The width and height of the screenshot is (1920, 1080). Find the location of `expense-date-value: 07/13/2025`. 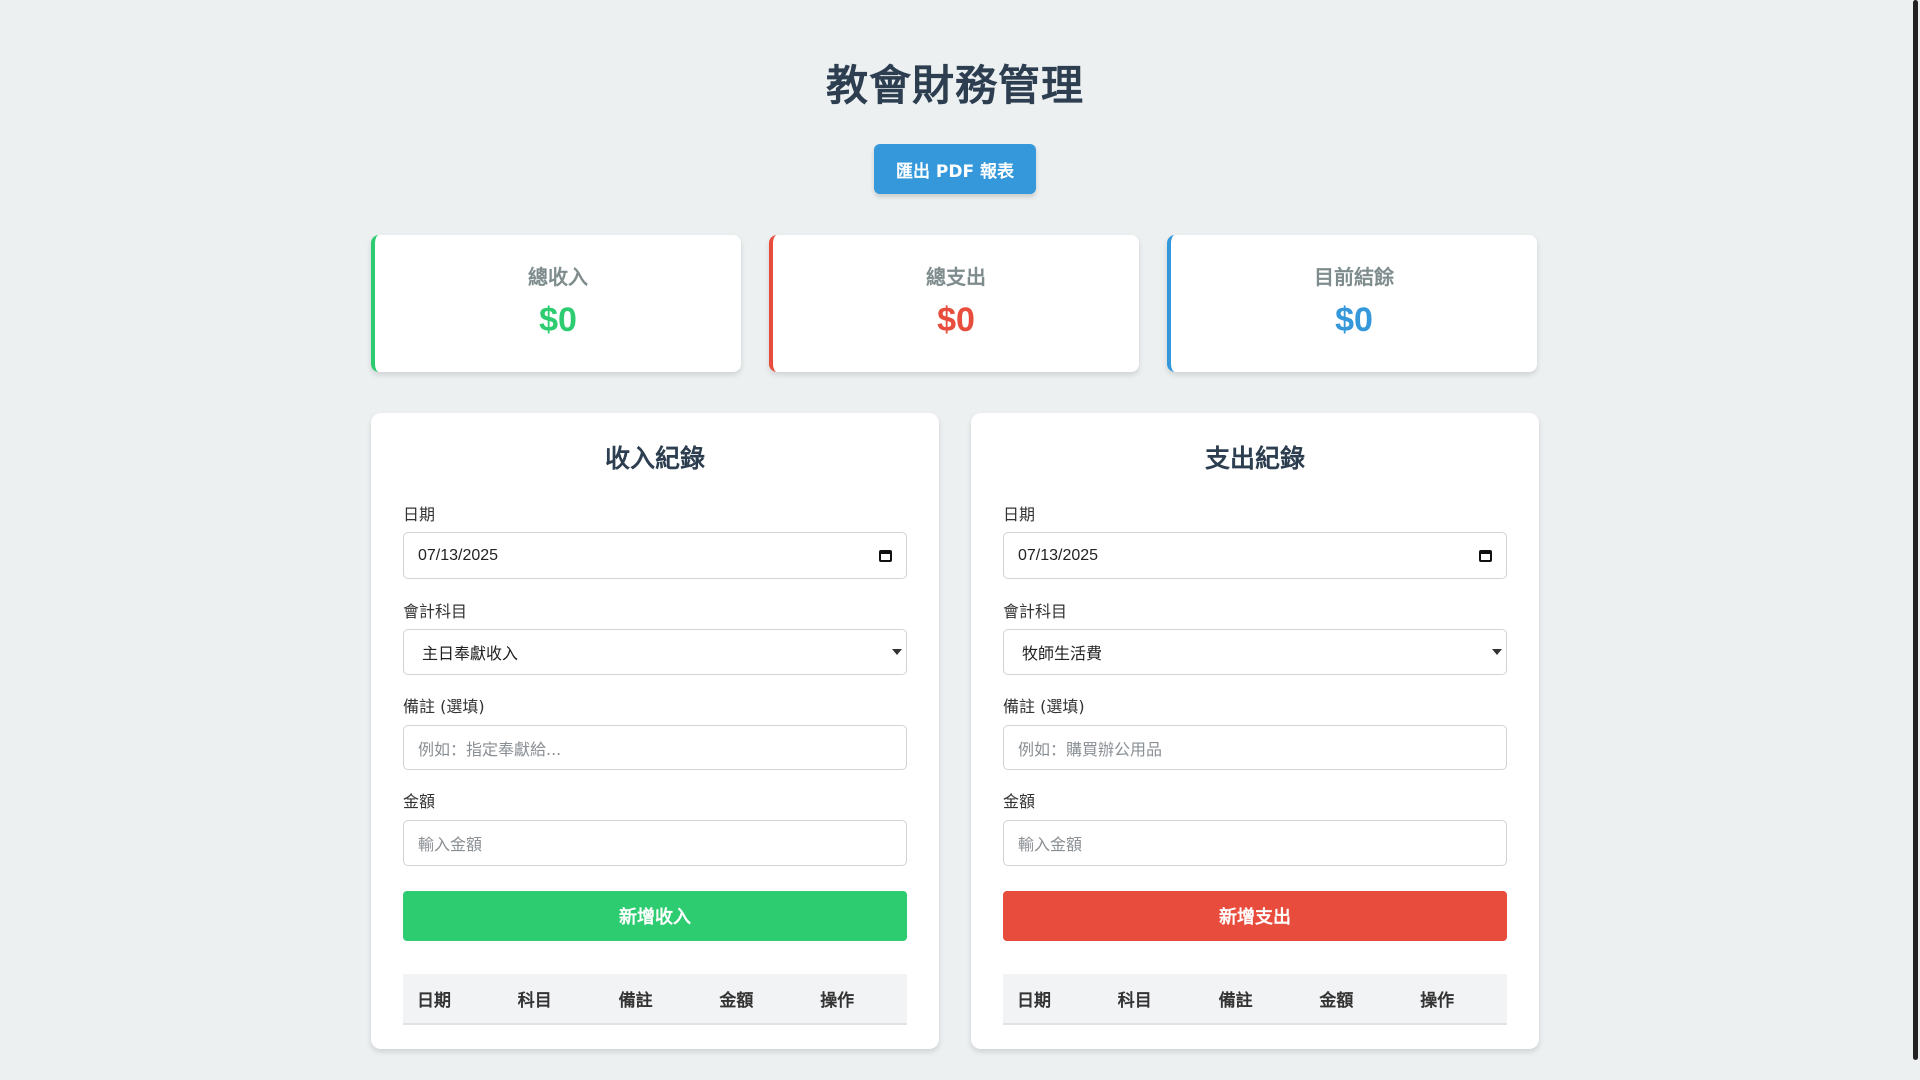

expense-date-value: 07/13/2025 is located at coordinates (1058, 555).